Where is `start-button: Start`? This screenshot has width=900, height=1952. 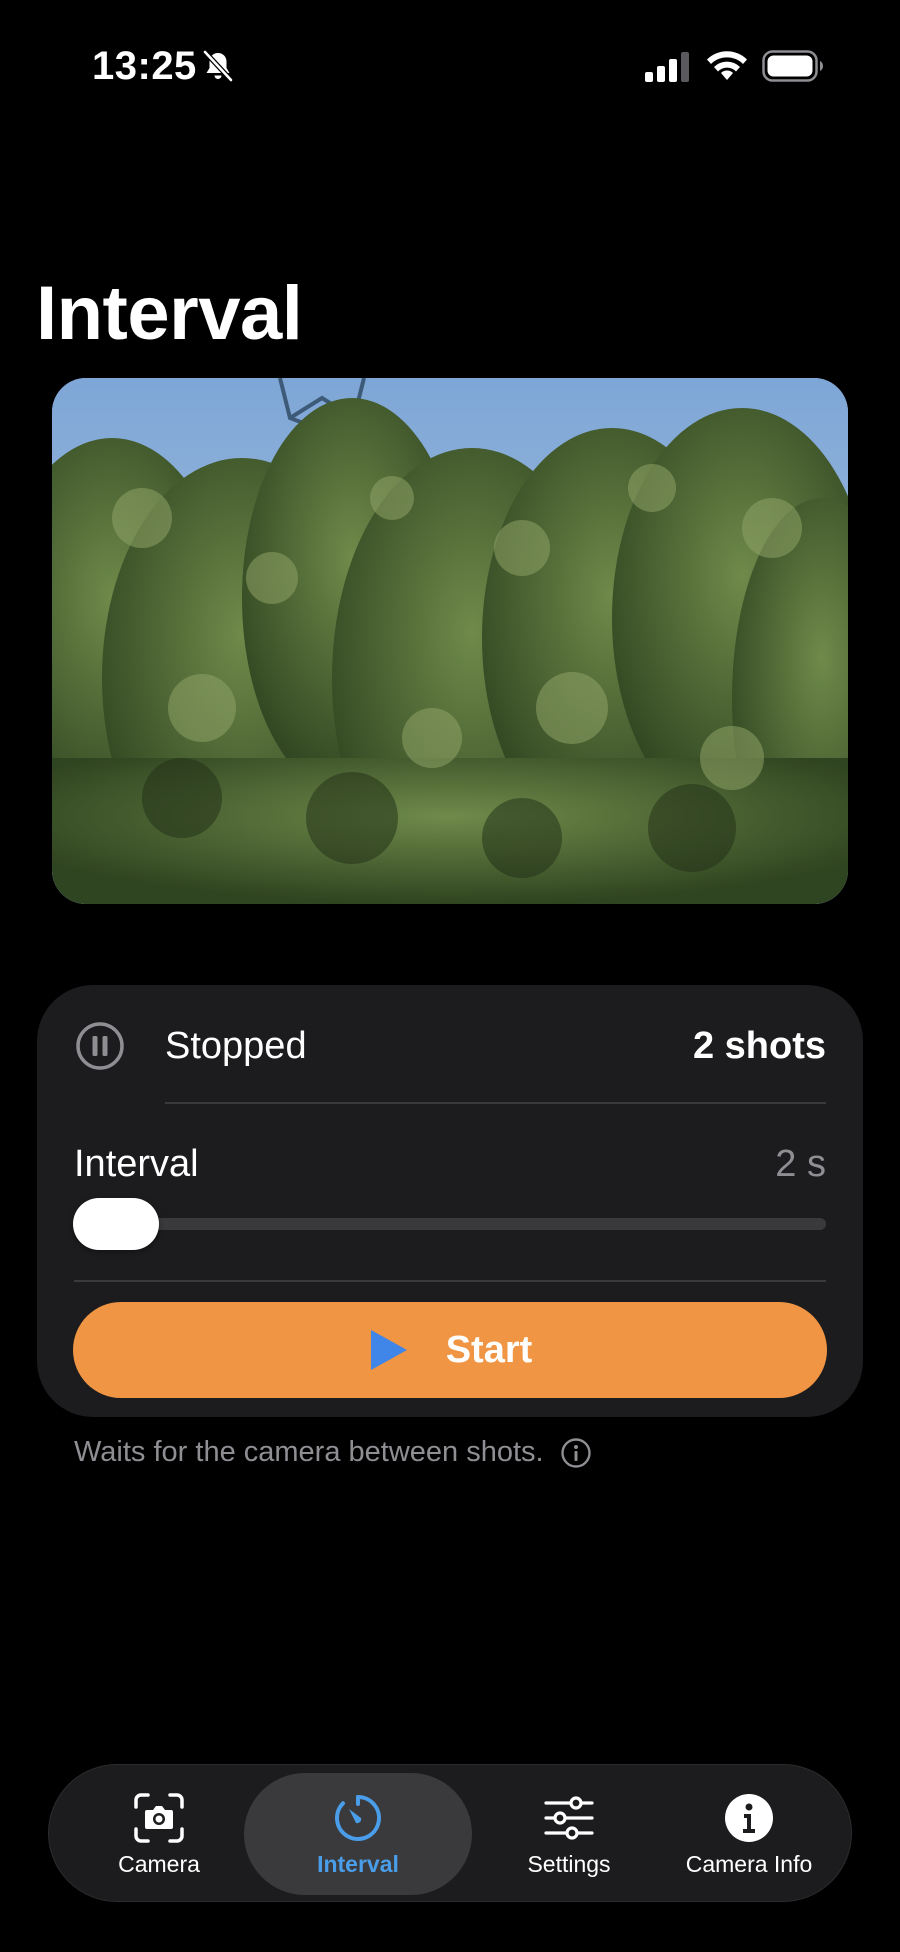 start-button: Start is located at coordinates (450, 1350).